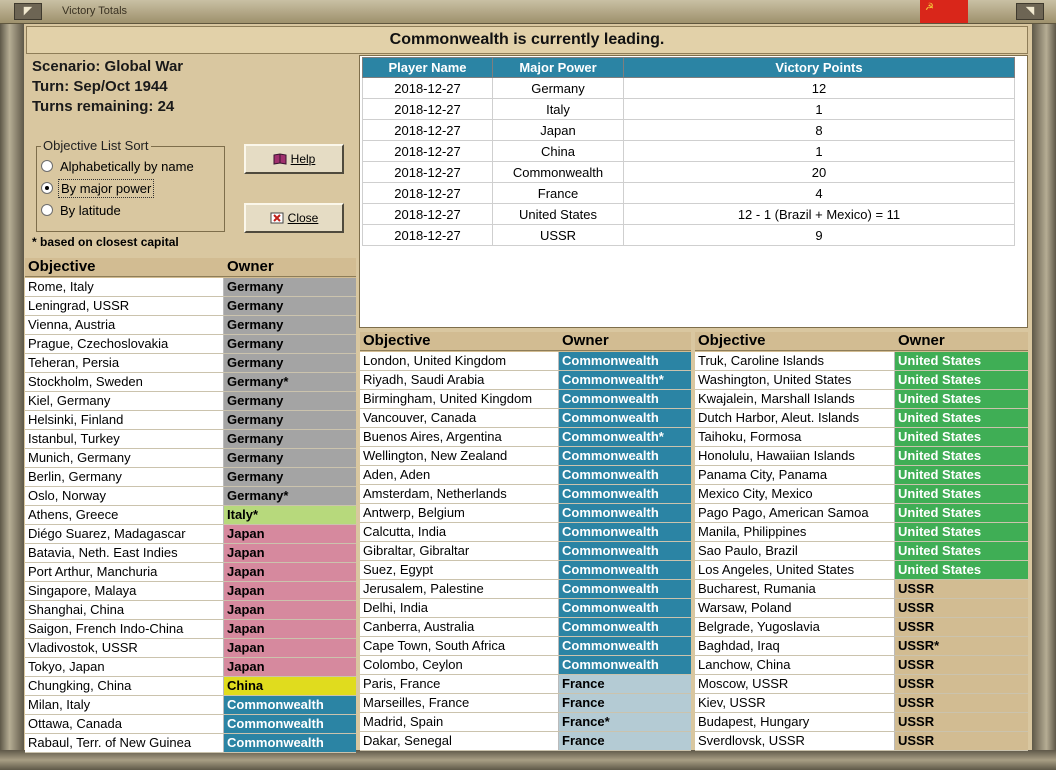 This screenshot has width=1056, height=770. I want to click on objective-row: Buenos Aires, Argentina Commonwealth*, so click(525, 437).